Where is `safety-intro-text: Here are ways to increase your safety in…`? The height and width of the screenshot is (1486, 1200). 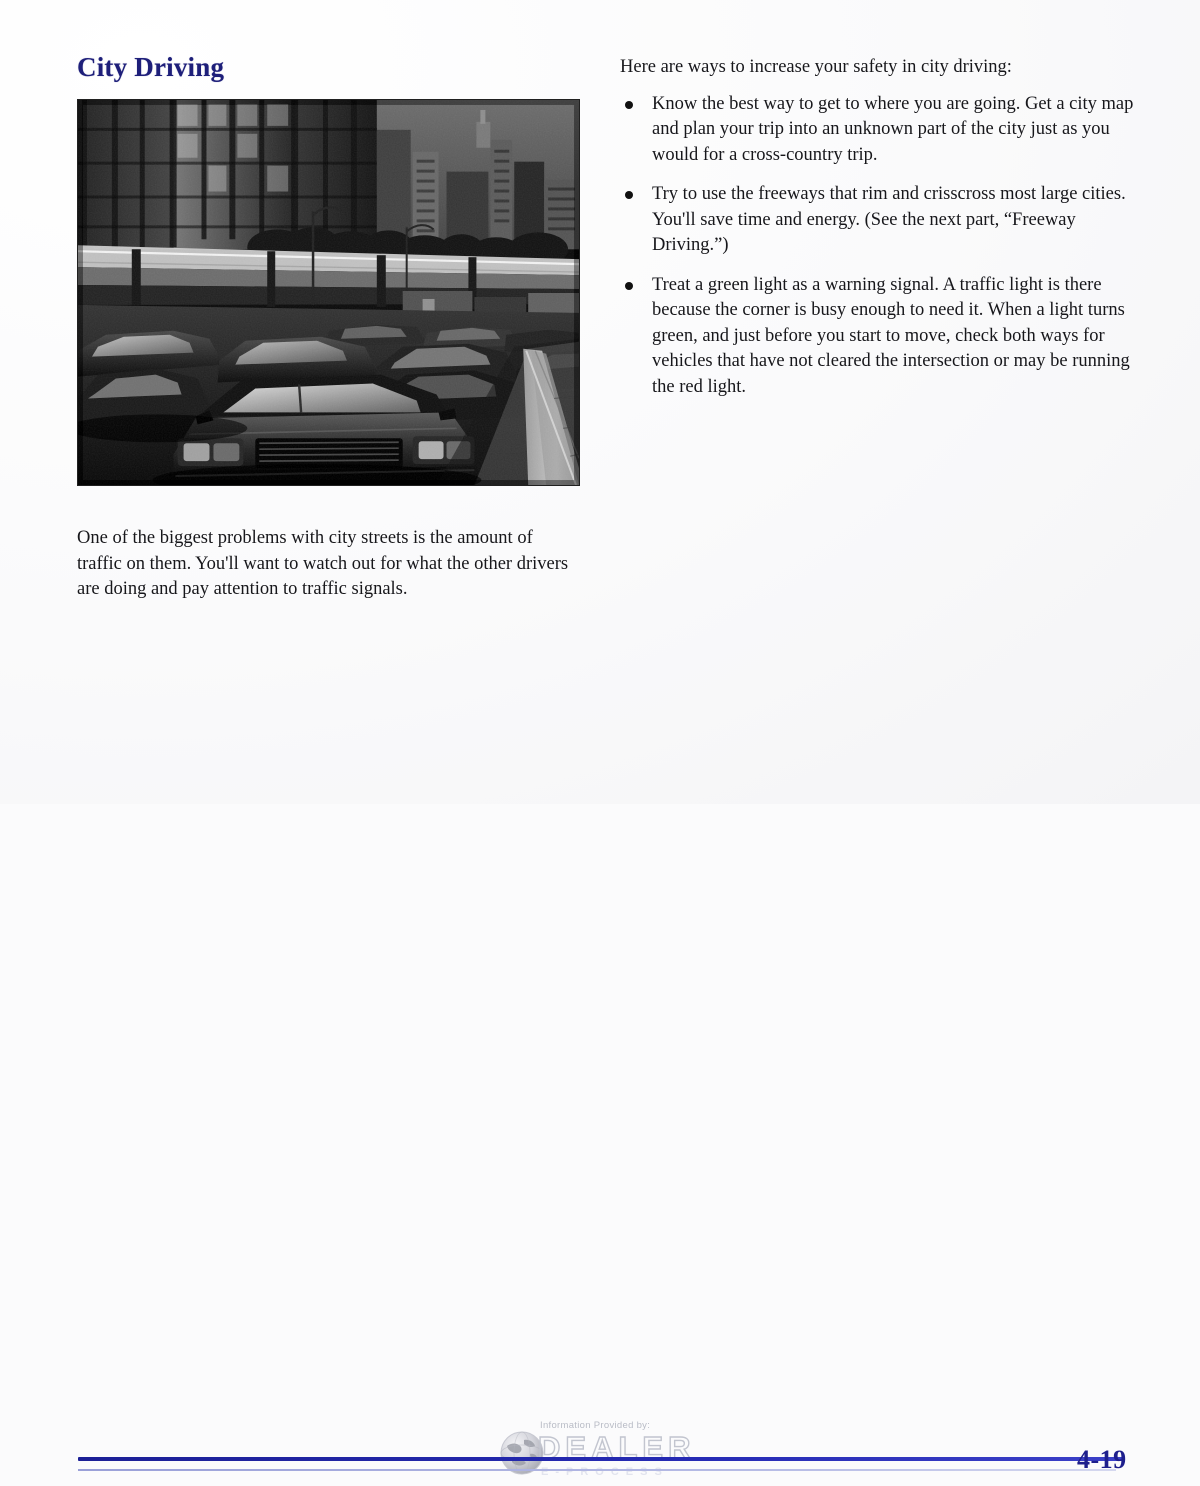
safety-intro-text: Here are ways to increase your safety in… is located at coordinates (816, 67).